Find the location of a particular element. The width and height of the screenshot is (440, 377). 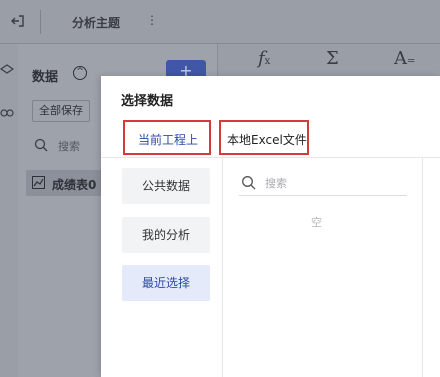

tab-label: 本地Excel文件 is located at coordinates (267, 140).